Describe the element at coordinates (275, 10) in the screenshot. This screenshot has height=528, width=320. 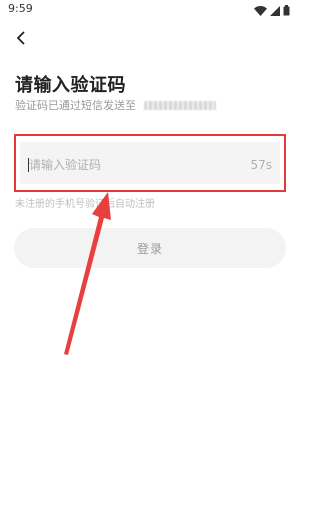
I see `signal-icon` at that location.